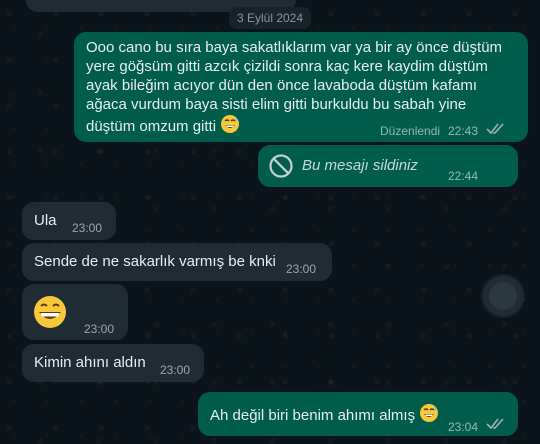 Image resolution: width=540 pixels, height=444 pixels. I want to click on incoming-emoji-message: 23:00, so click(75, 312).